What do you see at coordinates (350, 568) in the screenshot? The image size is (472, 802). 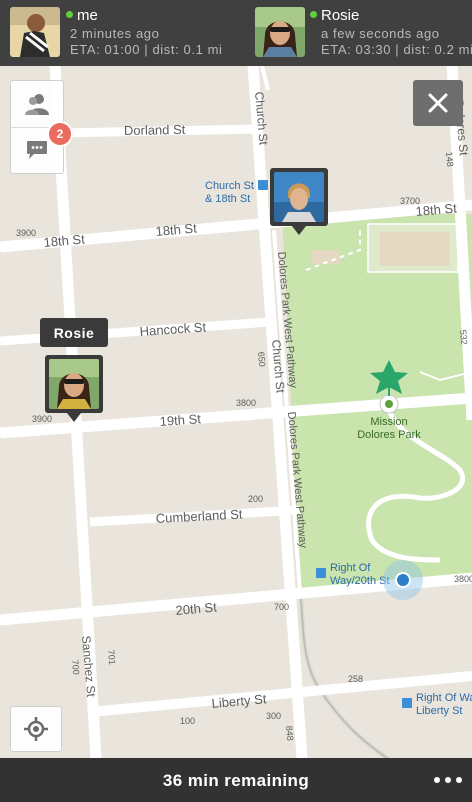 I see `place-label: Right Of` at bounding box center [350, 568].